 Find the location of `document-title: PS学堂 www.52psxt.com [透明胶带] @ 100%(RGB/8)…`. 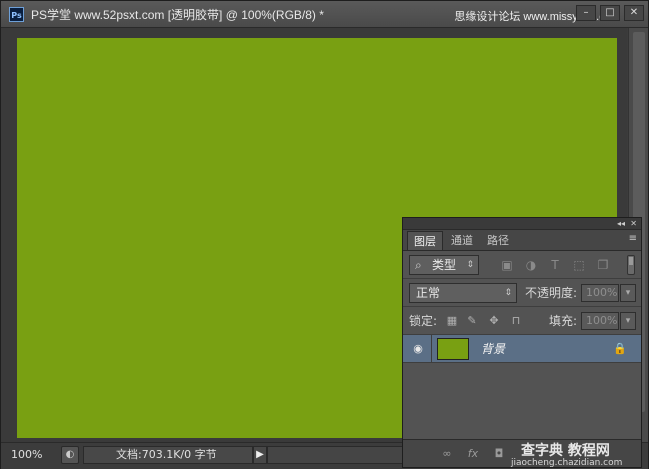

document-title: PS学堂 www.52psxt.com [透明胶带] @ 100%(RGB/8)… is located at coordinates (177, 15).